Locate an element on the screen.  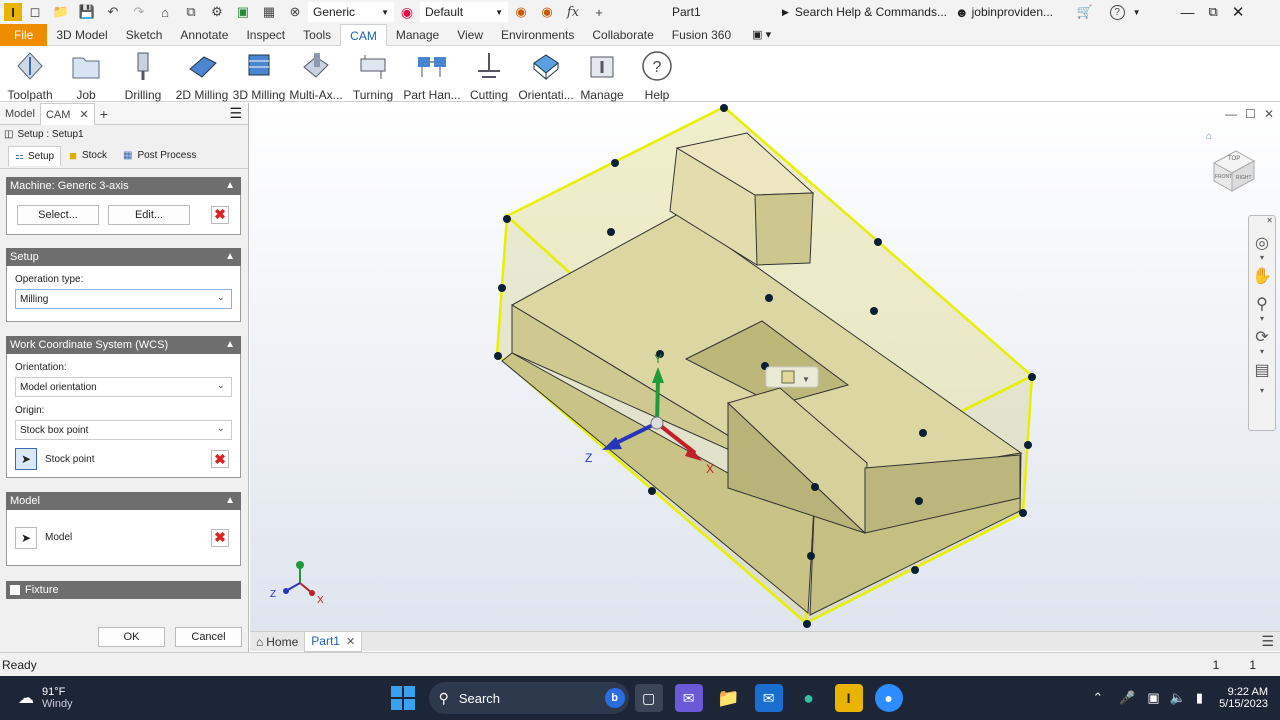
orbit-icon: ⟳ is located at coordinates (1261, 337).